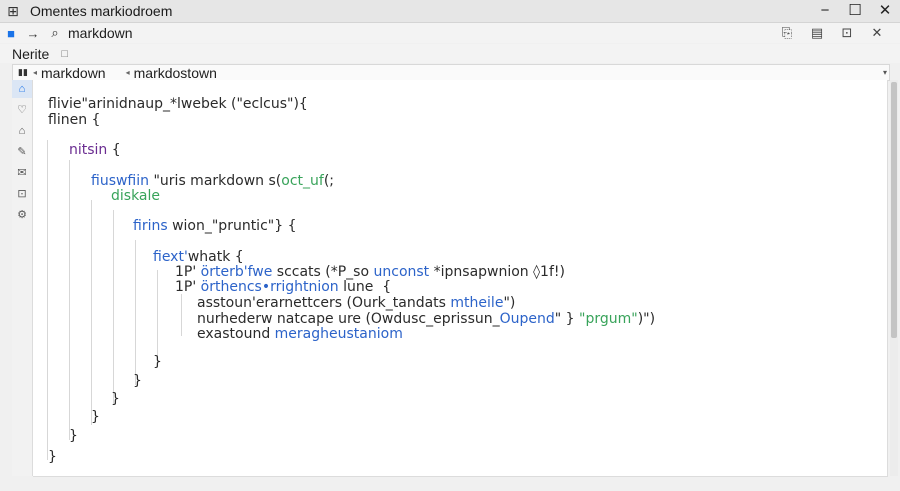 Image resolution: width=900 pixels, height=491 pixels. I want to click on tab-markdown: ◂ markdown, so click(69, 73).